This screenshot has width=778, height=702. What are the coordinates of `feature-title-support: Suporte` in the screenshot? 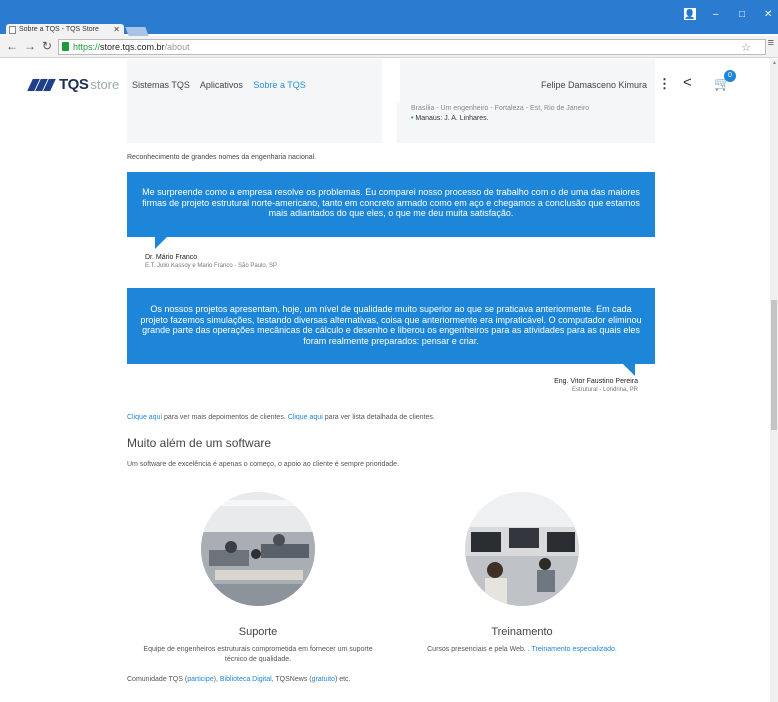 It's located at (258, 632).